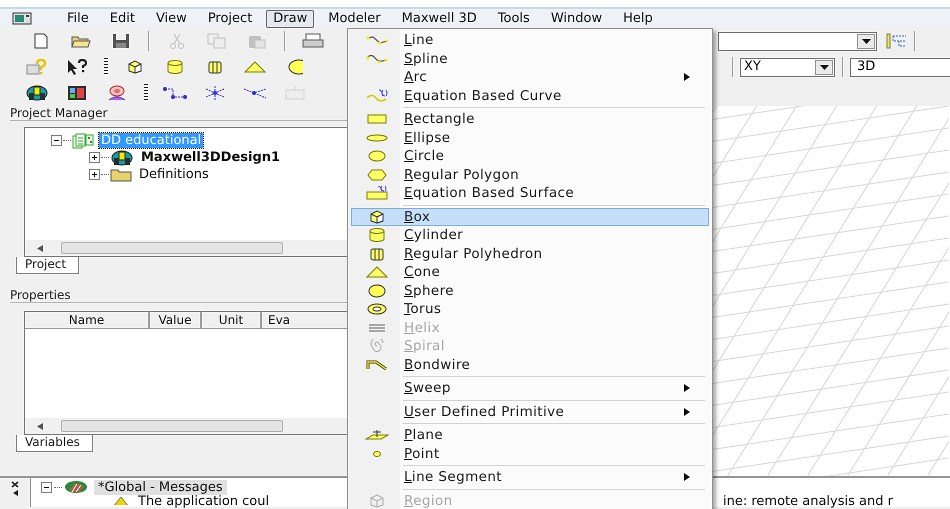  Describe the element at coordinates (204, 501) in the screenshot. I see `message-text: The application coul` at that location.